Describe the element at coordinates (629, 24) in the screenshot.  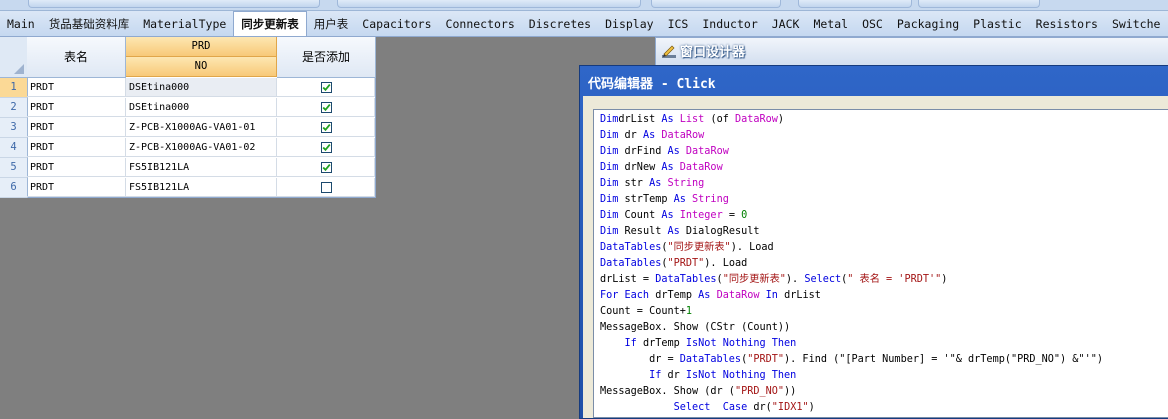
I see `tab-8: Display` at that location.